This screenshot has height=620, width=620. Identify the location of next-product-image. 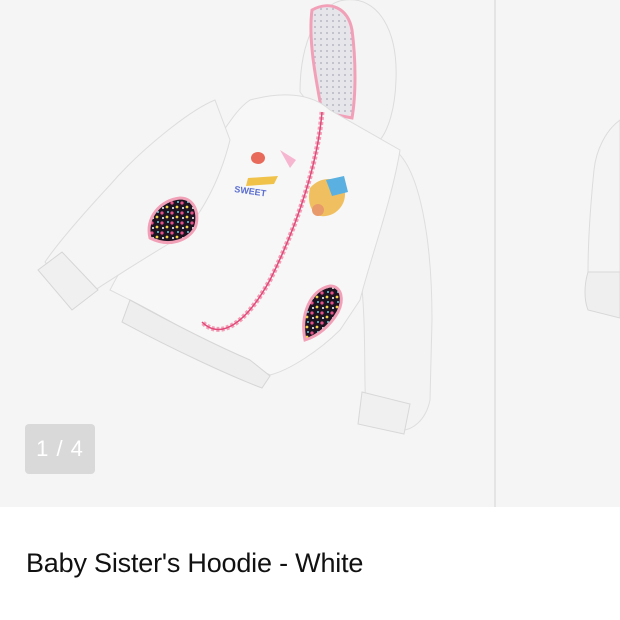
(602, 219).